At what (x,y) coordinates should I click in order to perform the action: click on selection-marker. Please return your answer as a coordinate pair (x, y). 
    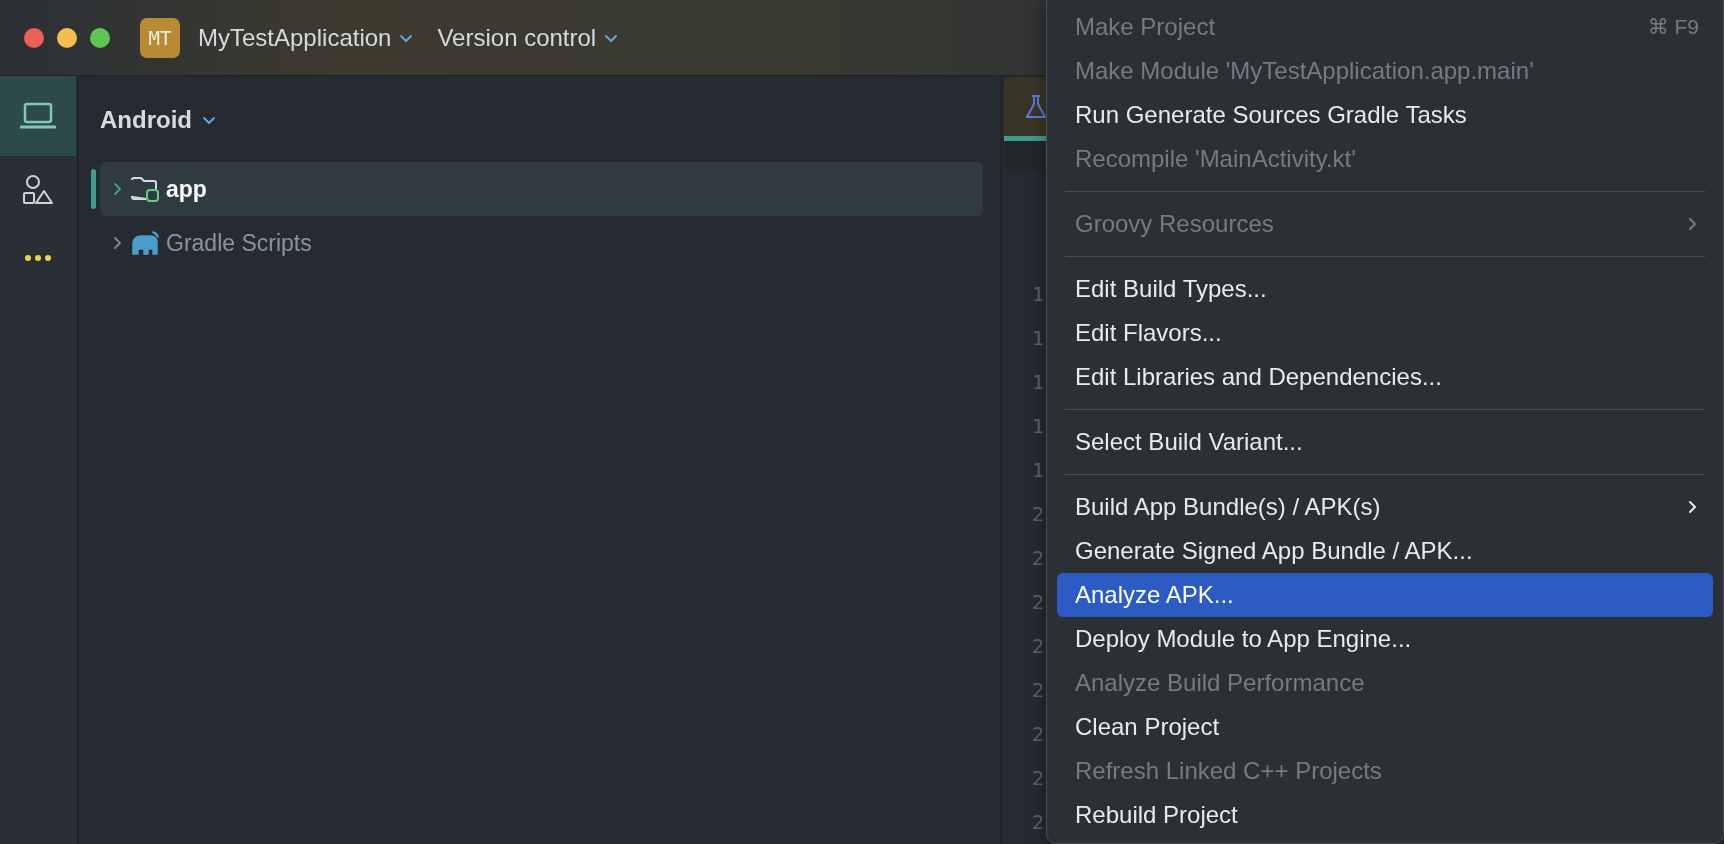
    Looking at the image, I should click on (93, 189).